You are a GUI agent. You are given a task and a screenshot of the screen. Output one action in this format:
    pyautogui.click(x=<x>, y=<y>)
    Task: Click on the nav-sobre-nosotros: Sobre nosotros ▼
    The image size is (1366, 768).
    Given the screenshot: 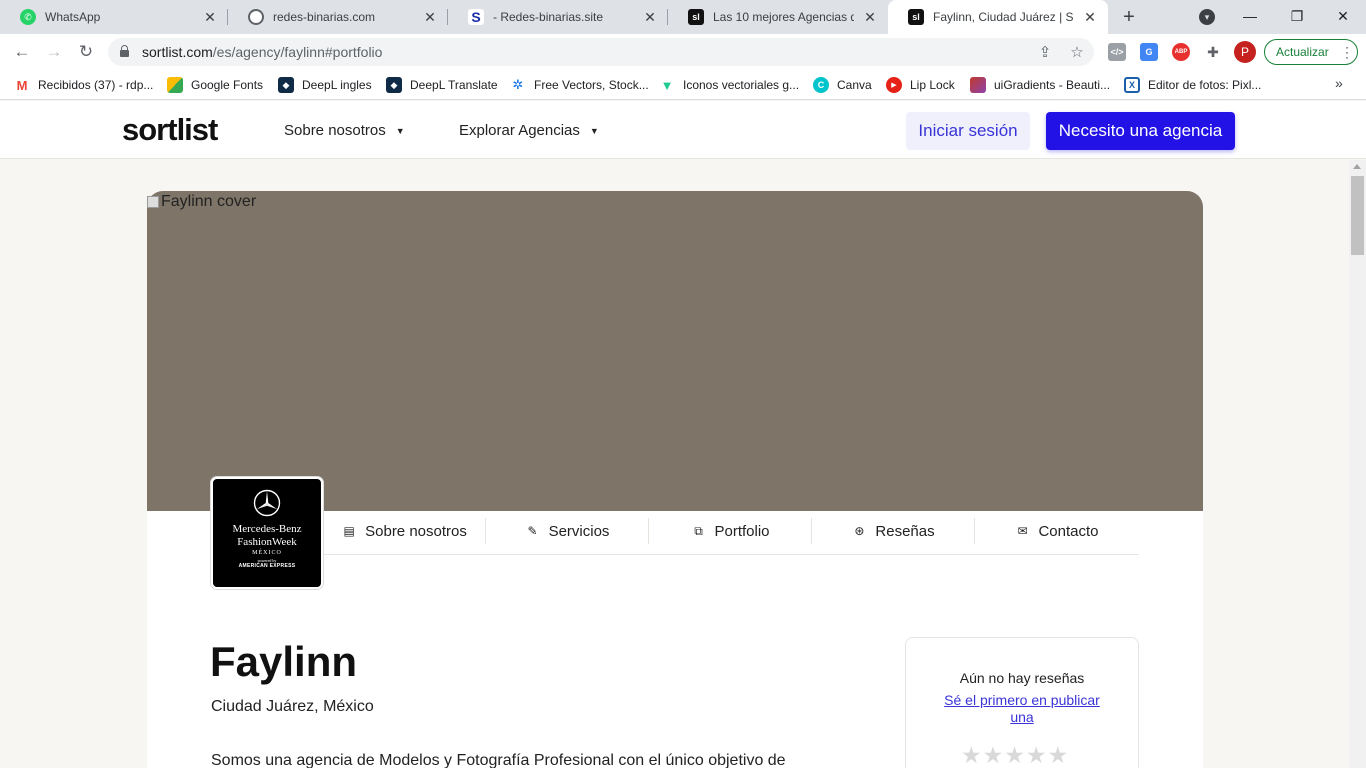 What is the action you would take?
    pyautogui.click(x=344, y=130)
    